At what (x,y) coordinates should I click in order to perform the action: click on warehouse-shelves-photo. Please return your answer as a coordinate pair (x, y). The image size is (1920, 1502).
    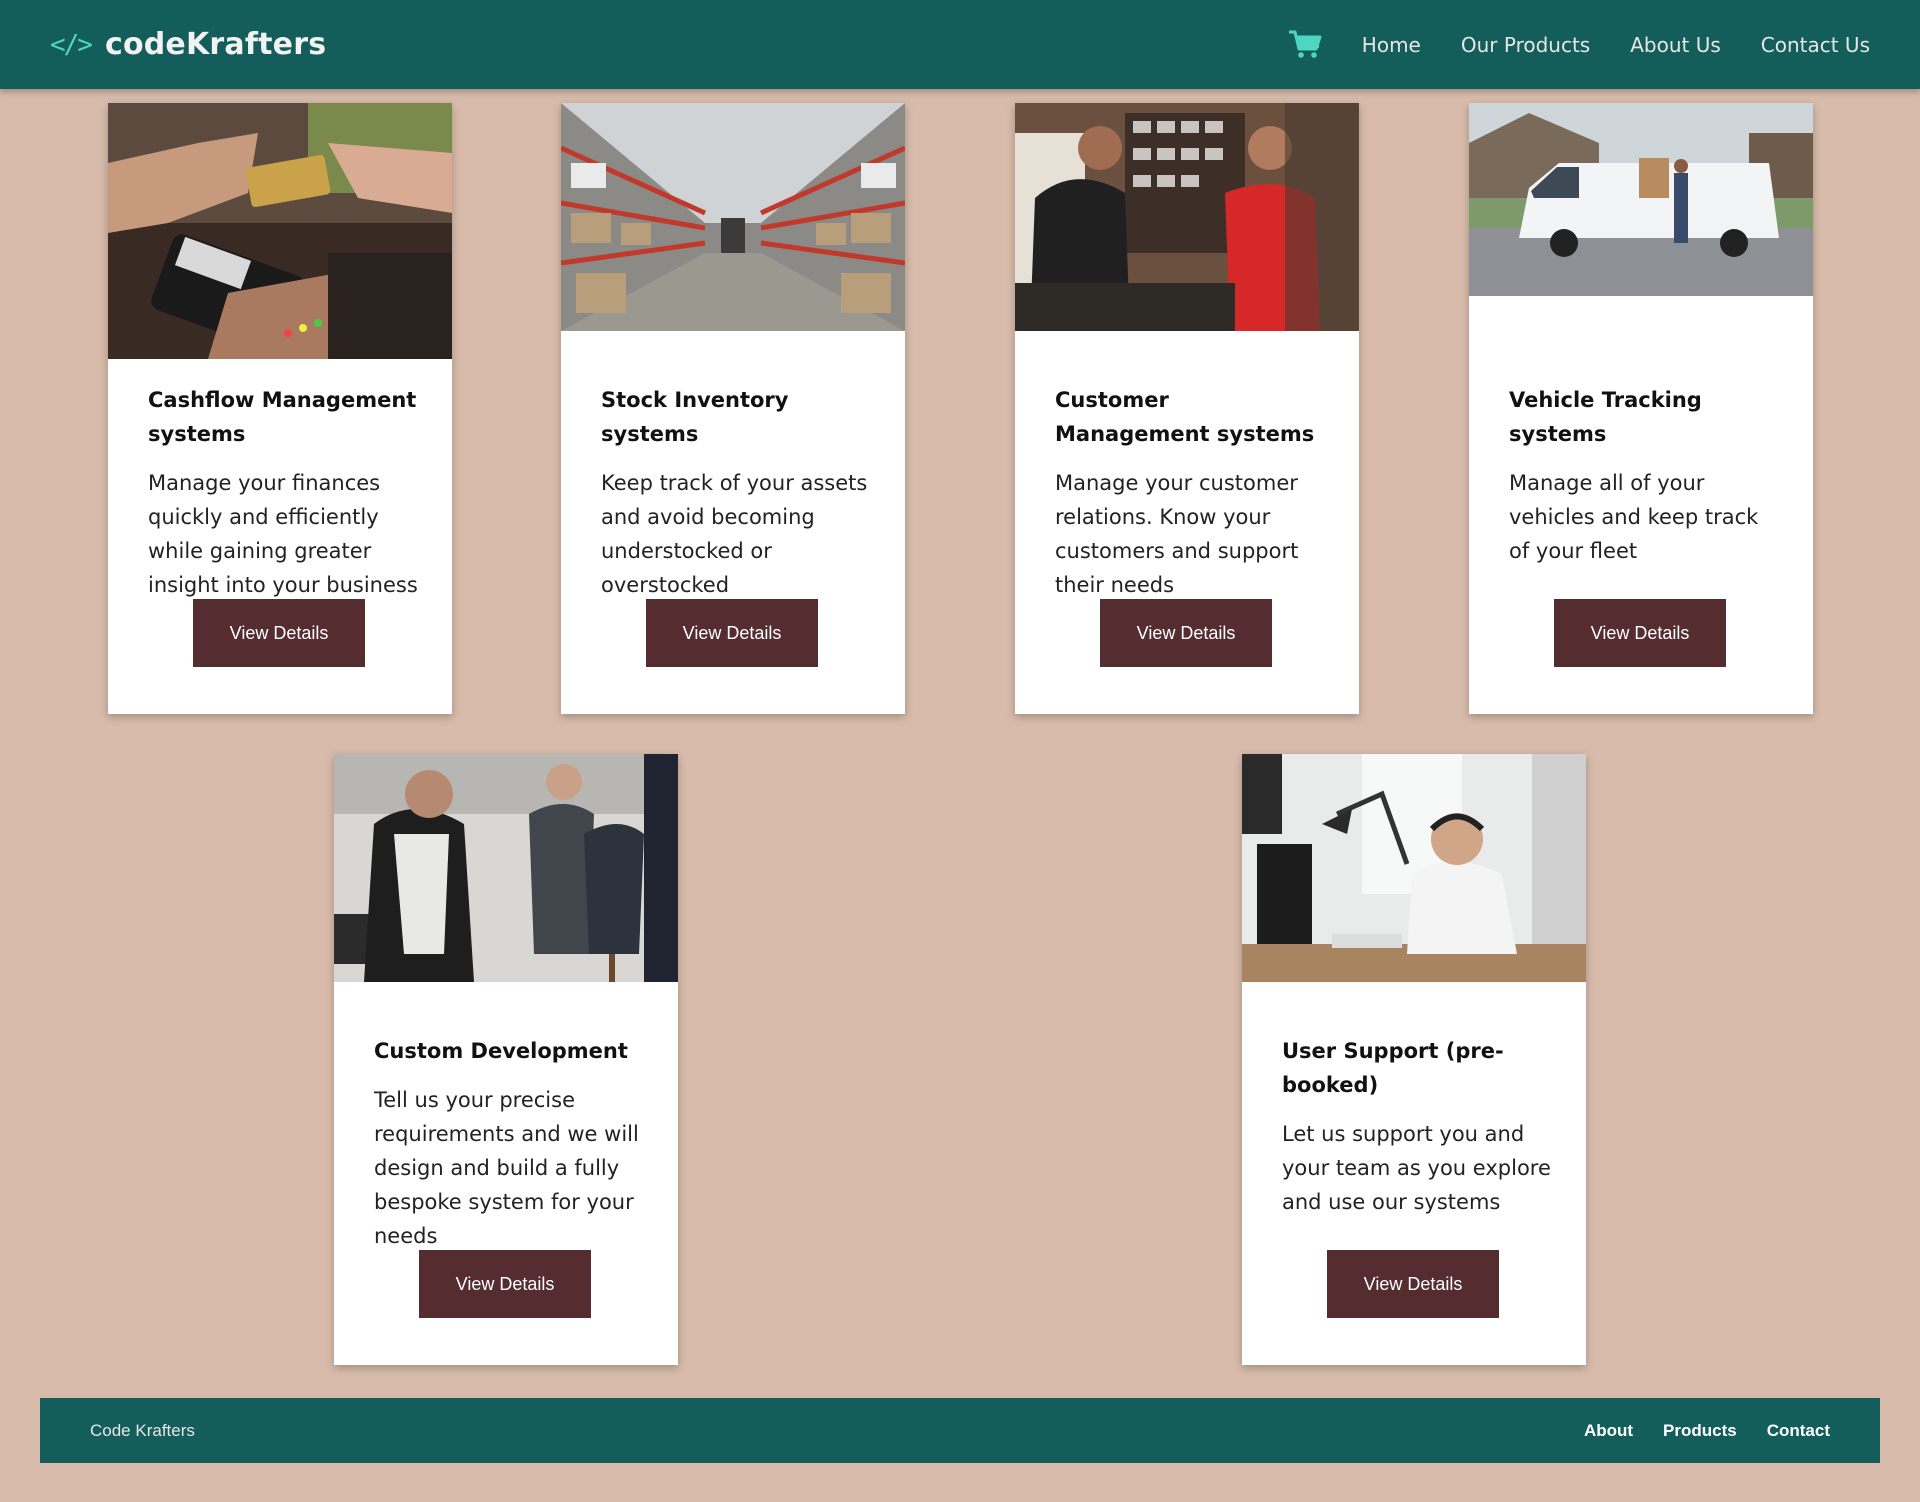
    Looking at the image, I should click on (733, 217).